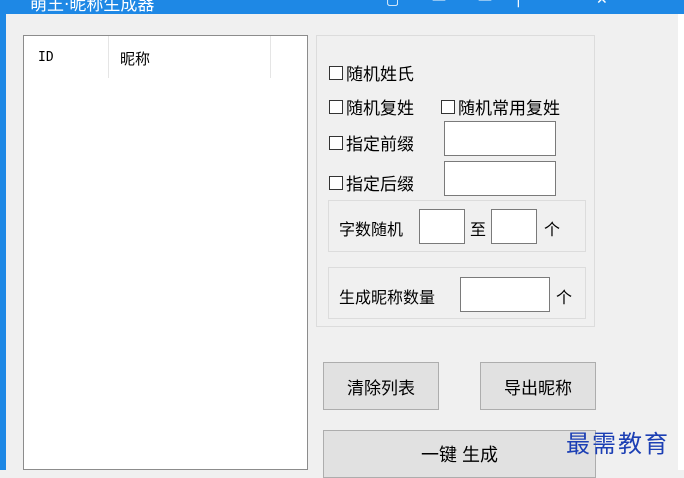  I want to click on quantity-group: 生成昵称数量 个, so click(457, 293).